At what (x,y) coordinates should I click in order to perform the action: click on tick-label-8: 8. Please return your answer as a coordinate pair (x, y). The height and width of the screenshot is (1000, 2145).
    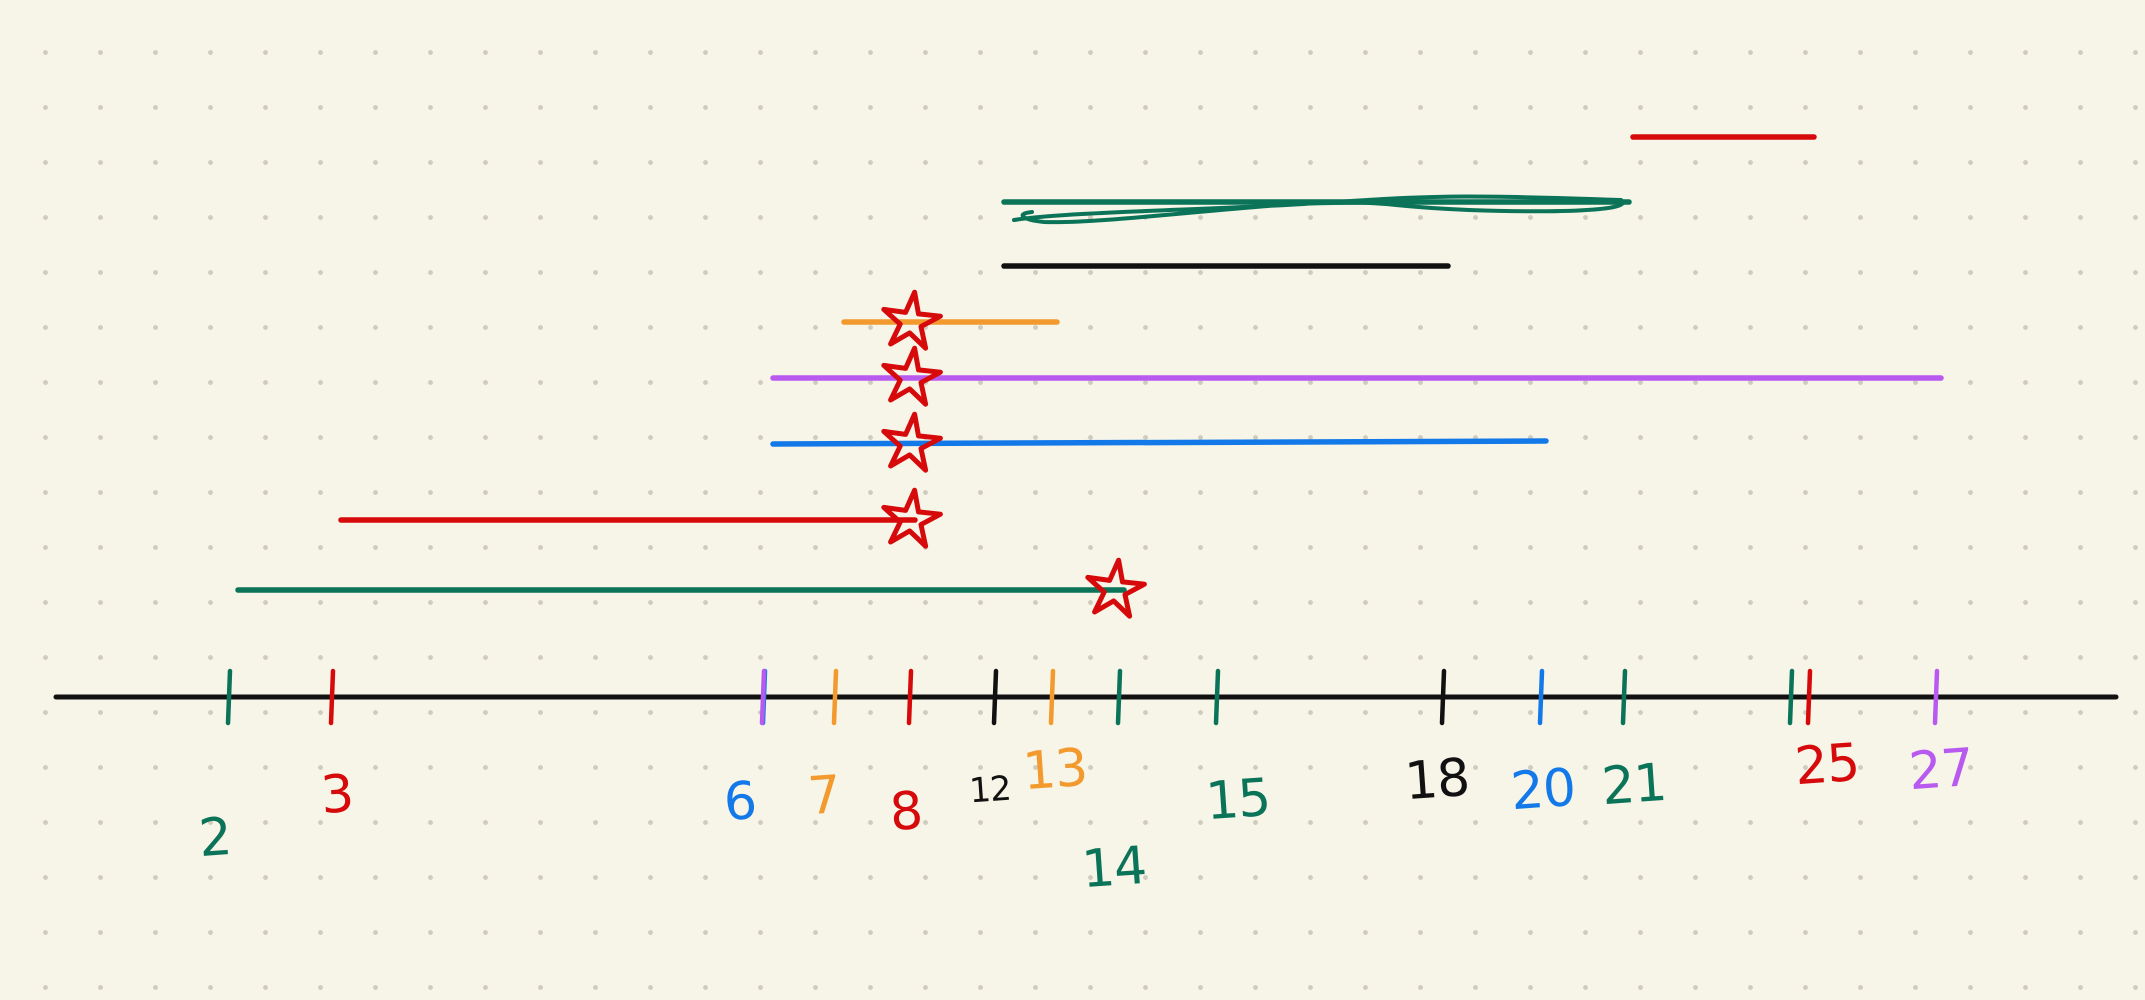
    Looking at the image, I should click on (906, 812).